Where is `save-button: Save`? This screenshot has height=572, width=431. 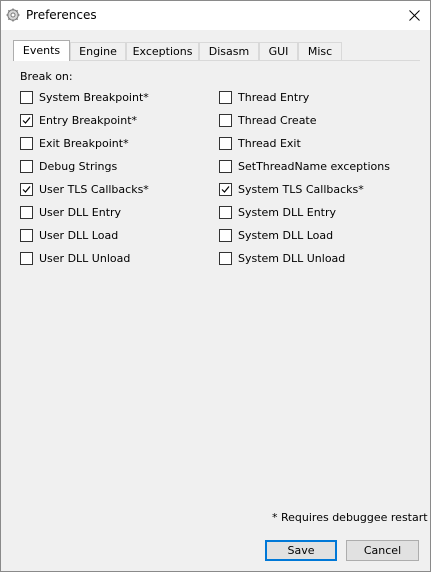 save-button: Save is located at coordinates (301, 550).